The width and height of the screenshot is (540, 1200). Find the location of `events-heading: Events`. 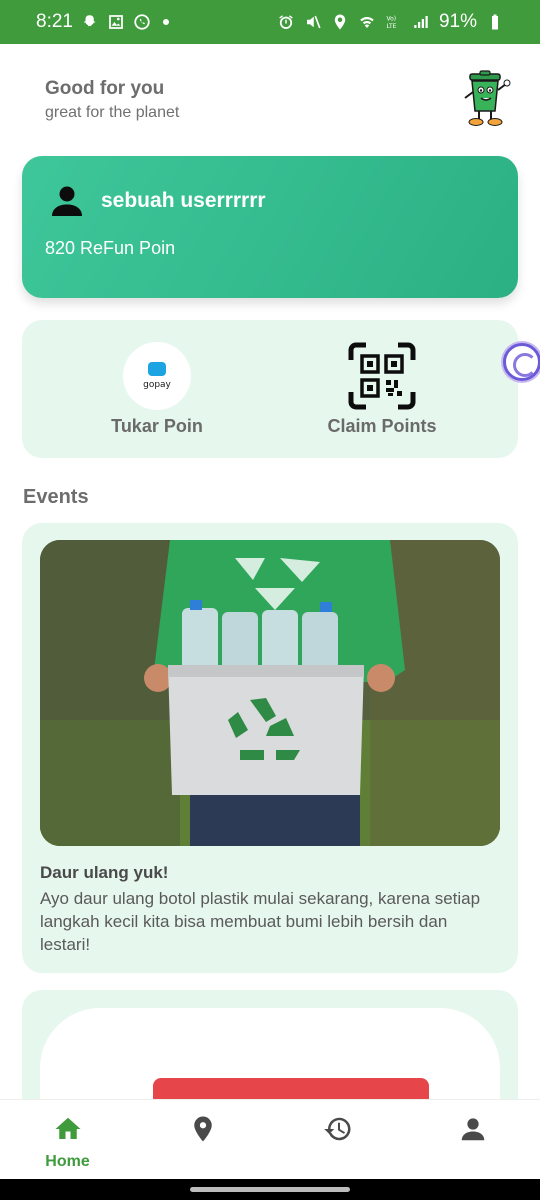

events-heading: Events is located at coordinates (56, 497).